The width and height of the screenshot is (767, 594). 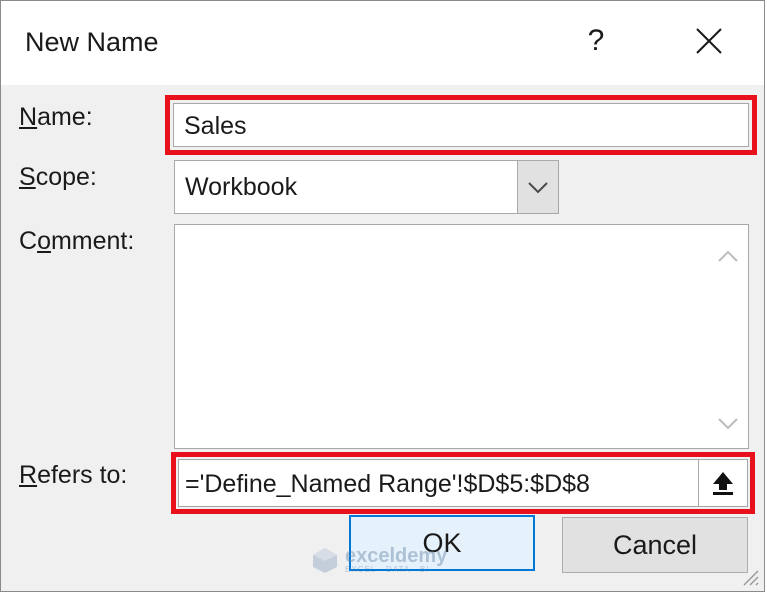 I want to click on scroll-down-icon, so click(x=728, y=423).